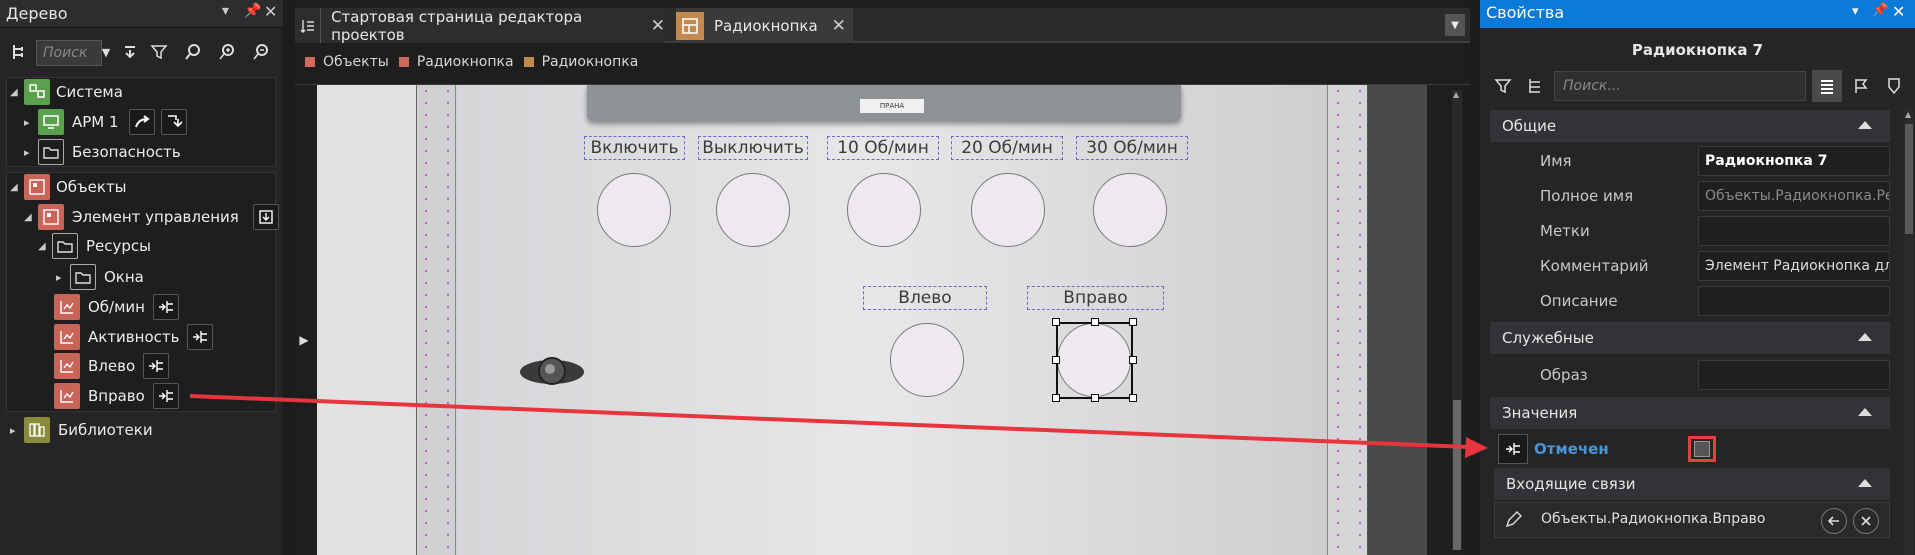 The width and height of the screenshot is (1915, 555). I want to click on dropdown-icon: ▾, so click(1855, 11).